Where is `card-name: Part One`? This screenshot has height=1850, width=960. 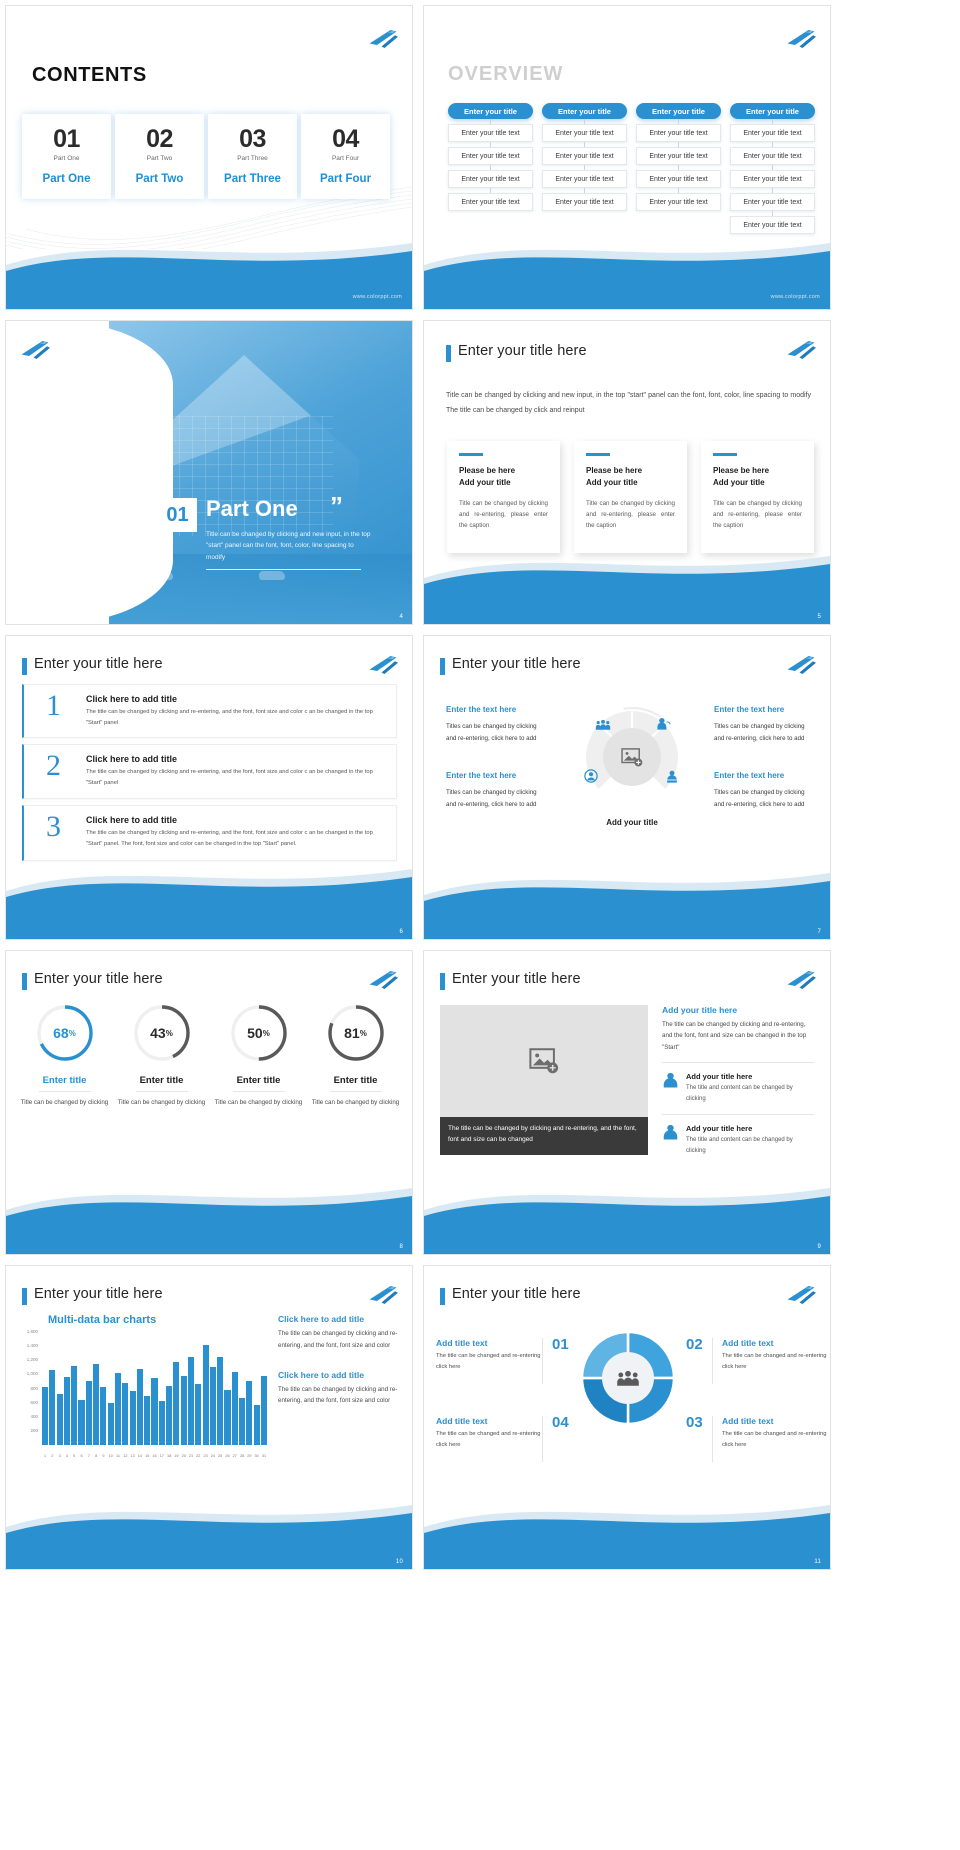
card-name: Part One is located at coordinates (66, 179).